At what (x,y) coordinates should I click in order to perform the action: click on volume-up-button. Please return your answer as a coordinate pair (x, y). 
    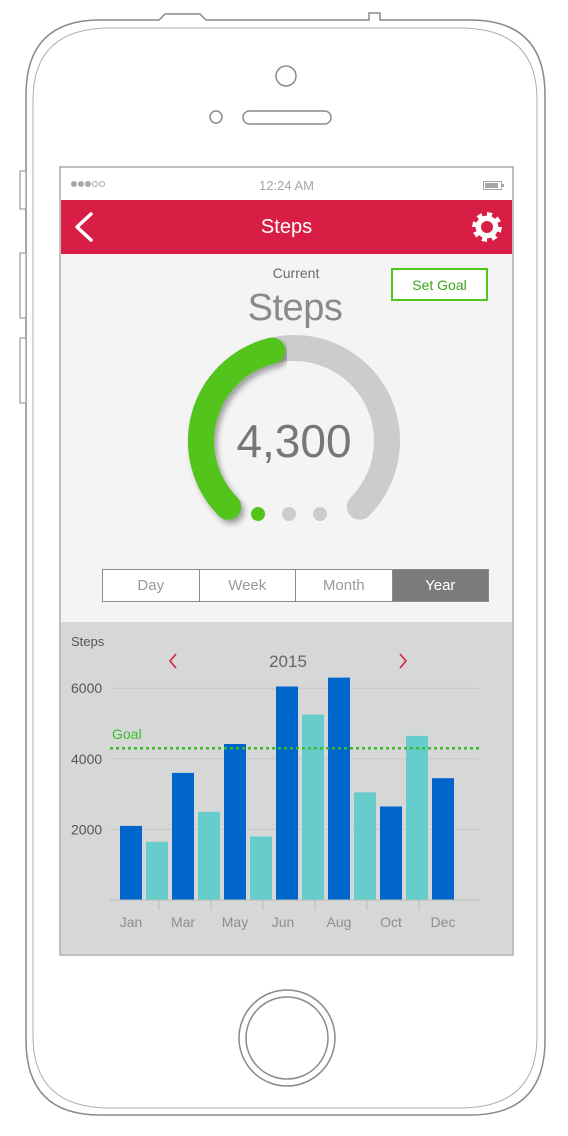
    Looking at the image, I should click on (23, 285).